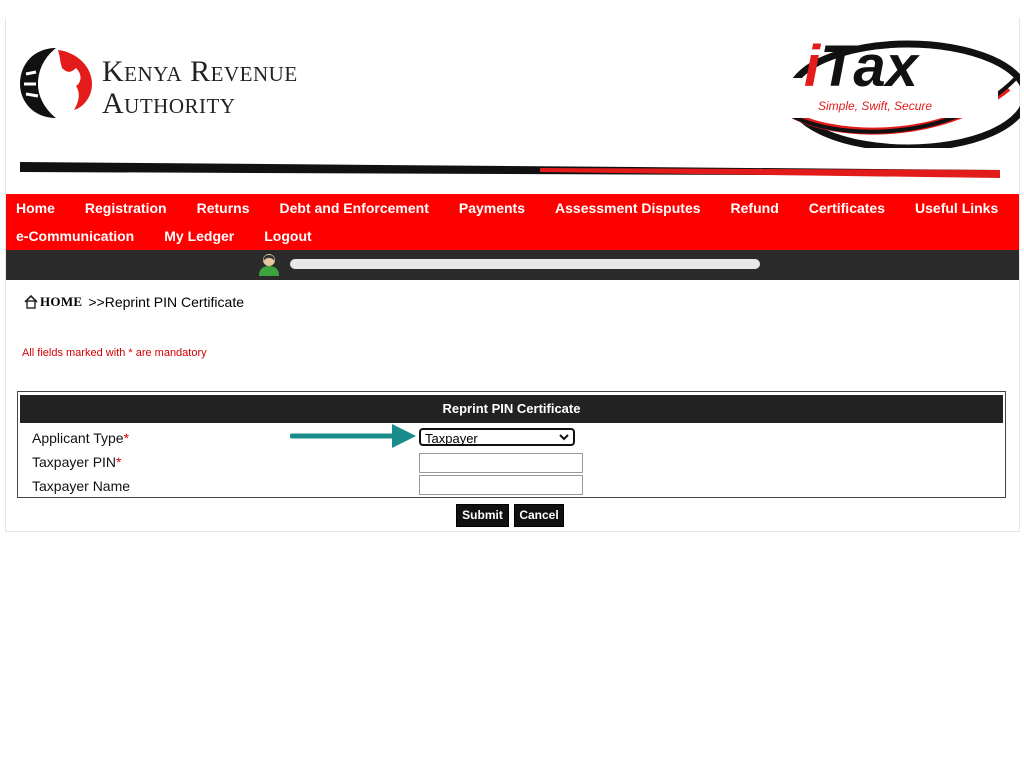 This screenshot has width=1024, height=768. I want to click on cancel-button: Cancel, so click(539, 515).